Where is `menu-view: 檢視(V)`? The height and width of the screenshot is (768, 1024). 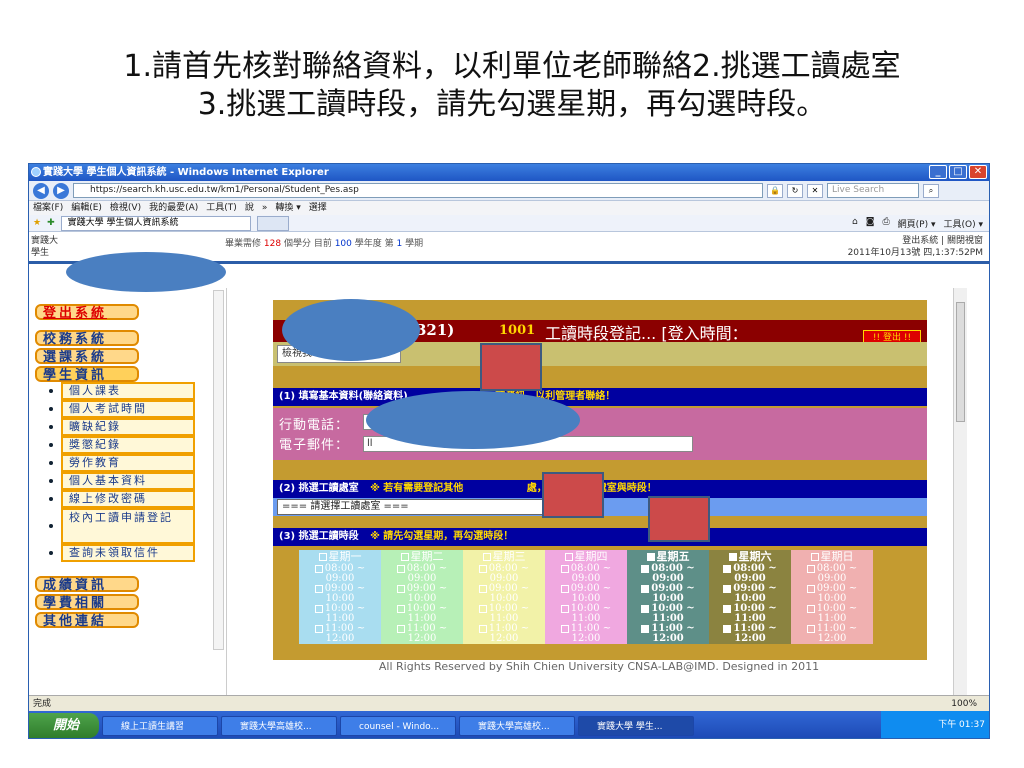
menu-view: 檢視(V) is located at coordinates (125, 208).